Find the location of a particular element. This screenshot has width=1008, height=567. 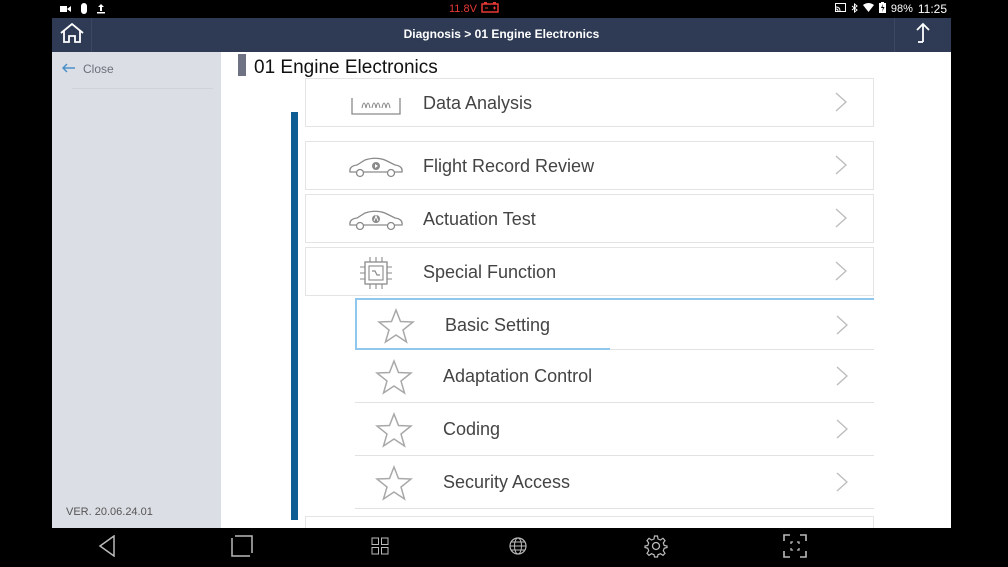

voltage-value: 11.8V is located at coordinates (463, 9).